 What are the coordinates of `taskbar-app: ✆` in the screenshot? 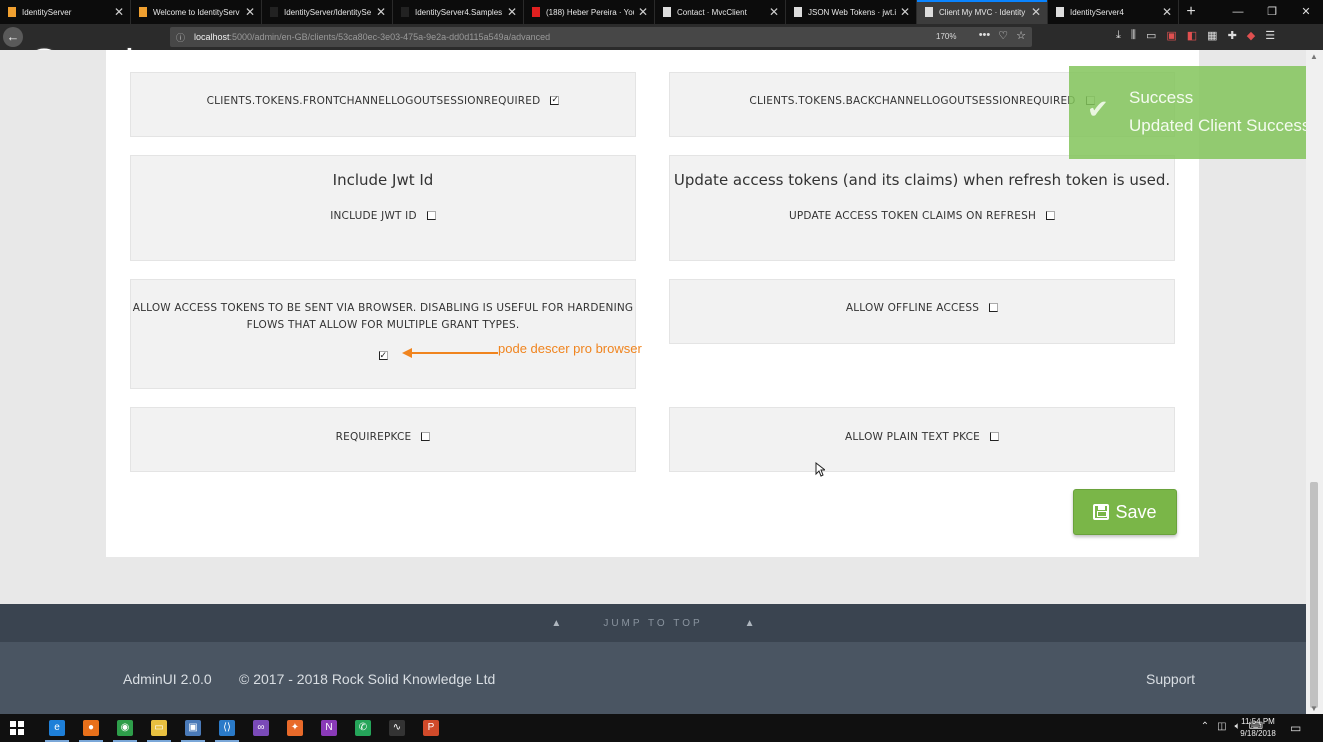 It's located at (363, 728).